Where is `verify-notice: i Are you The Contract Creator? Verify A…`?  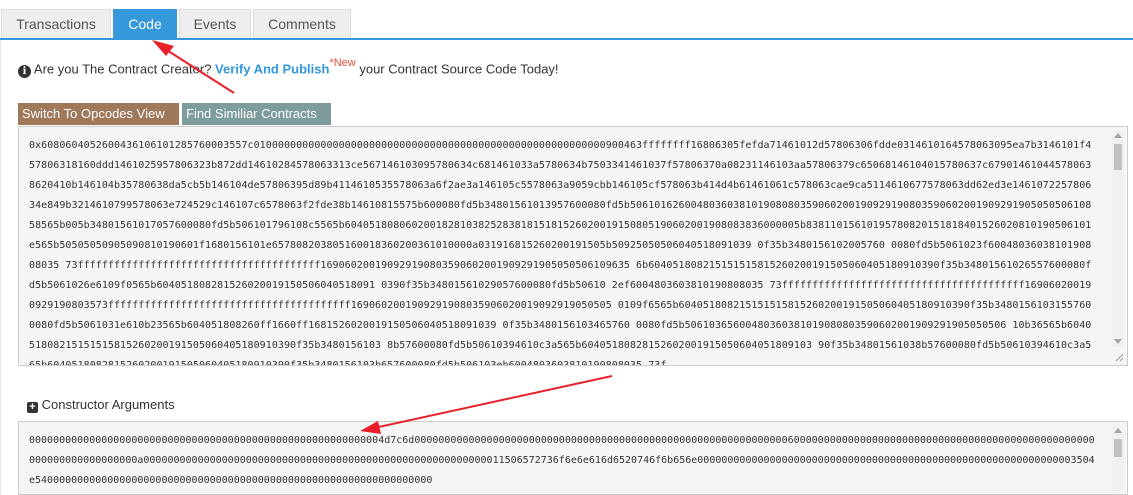 verify-notice: i Are you The Contract Creator? Verify A… is located at coordinates (288, 68).